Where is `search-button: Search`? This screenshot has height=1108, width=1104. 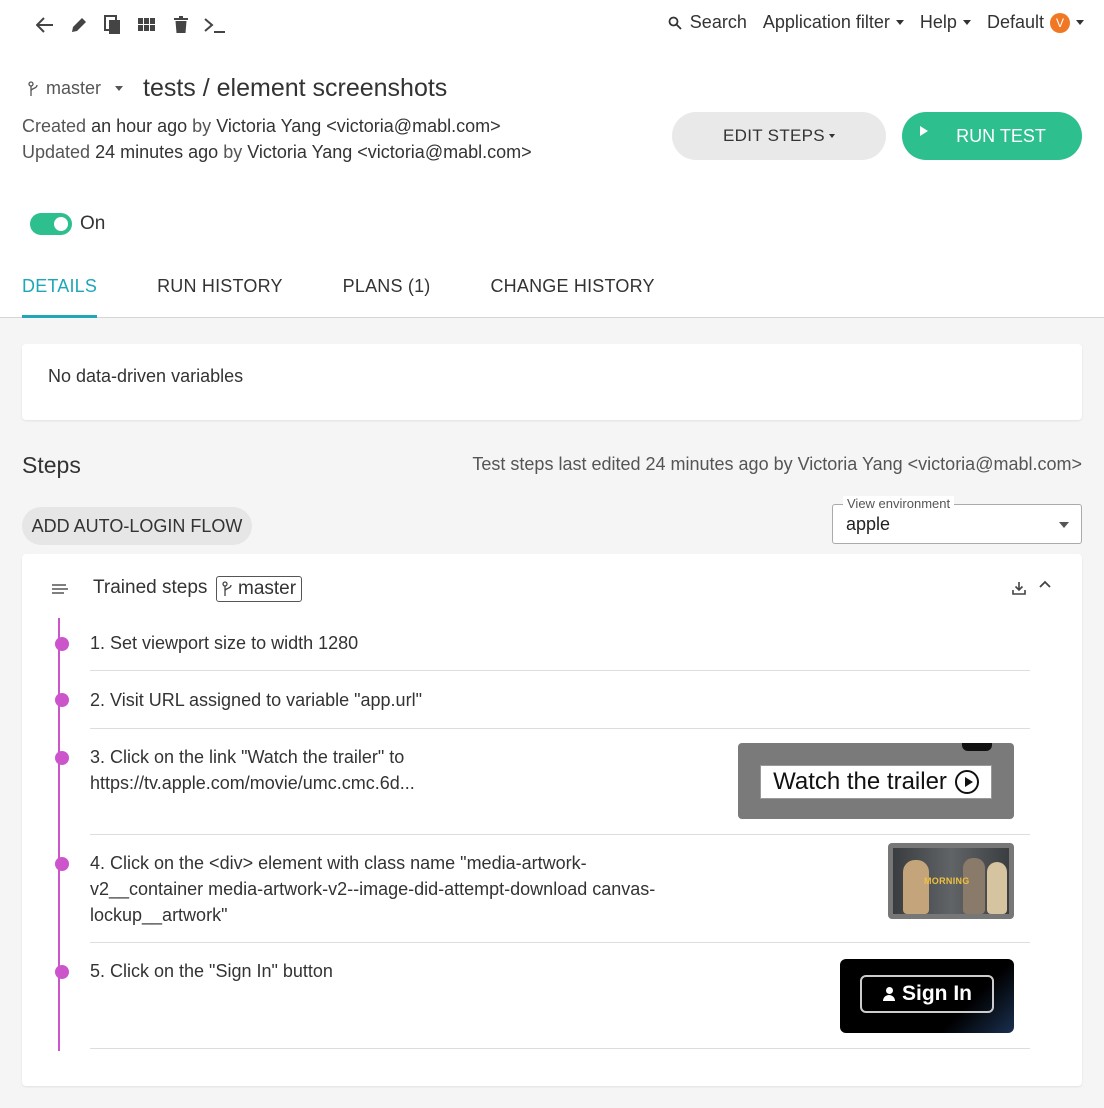 search-button: Search is located at coordinates (707, 22).